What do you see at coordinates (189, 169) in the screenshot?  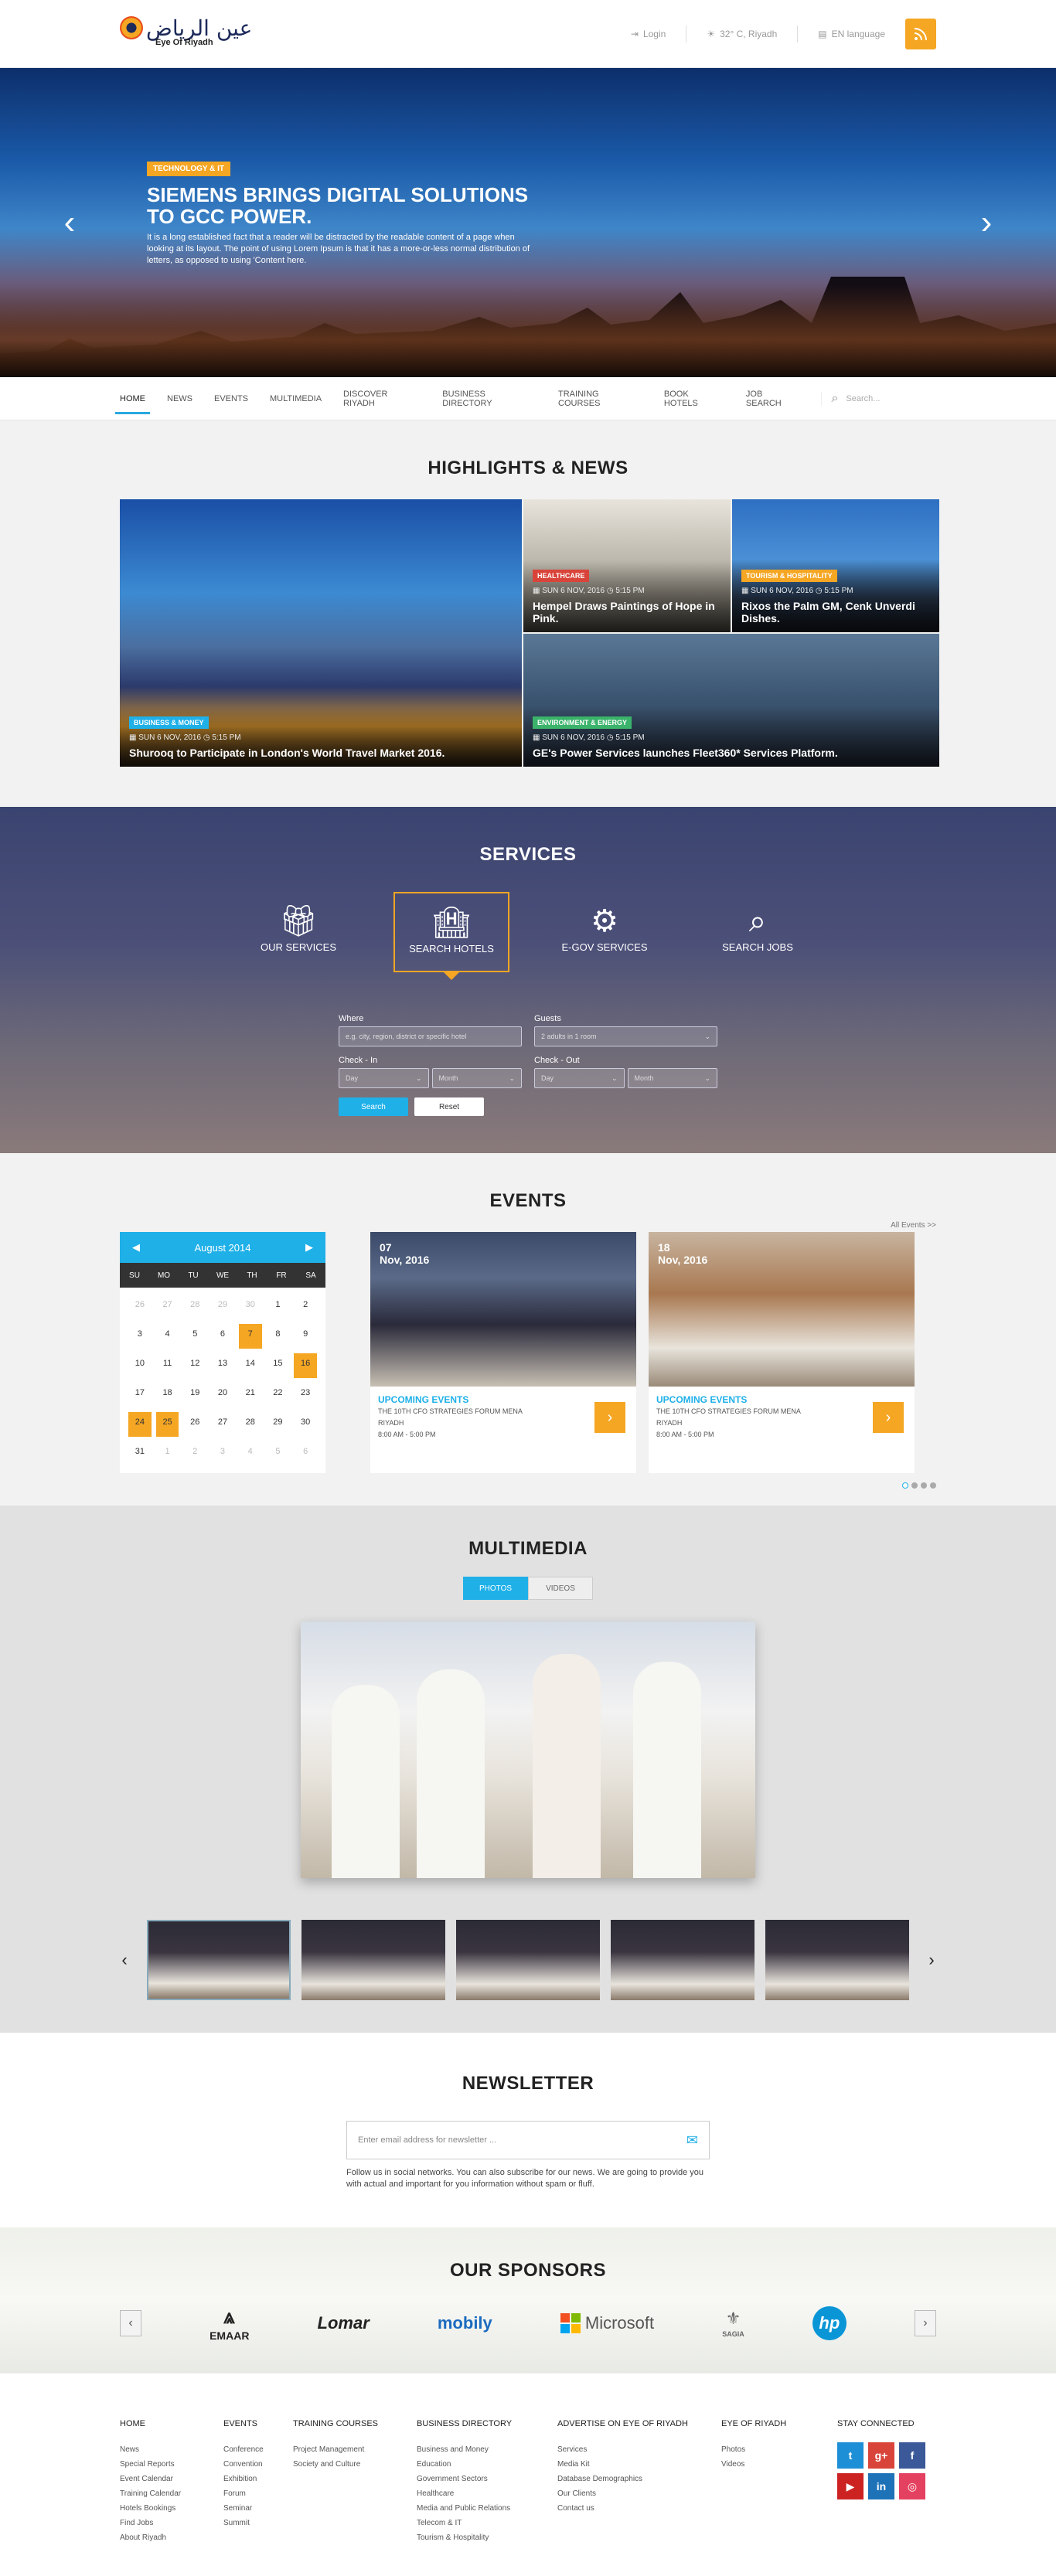 I see `hero-category-tag: Technology & IT` at bounding box center [189, 169].